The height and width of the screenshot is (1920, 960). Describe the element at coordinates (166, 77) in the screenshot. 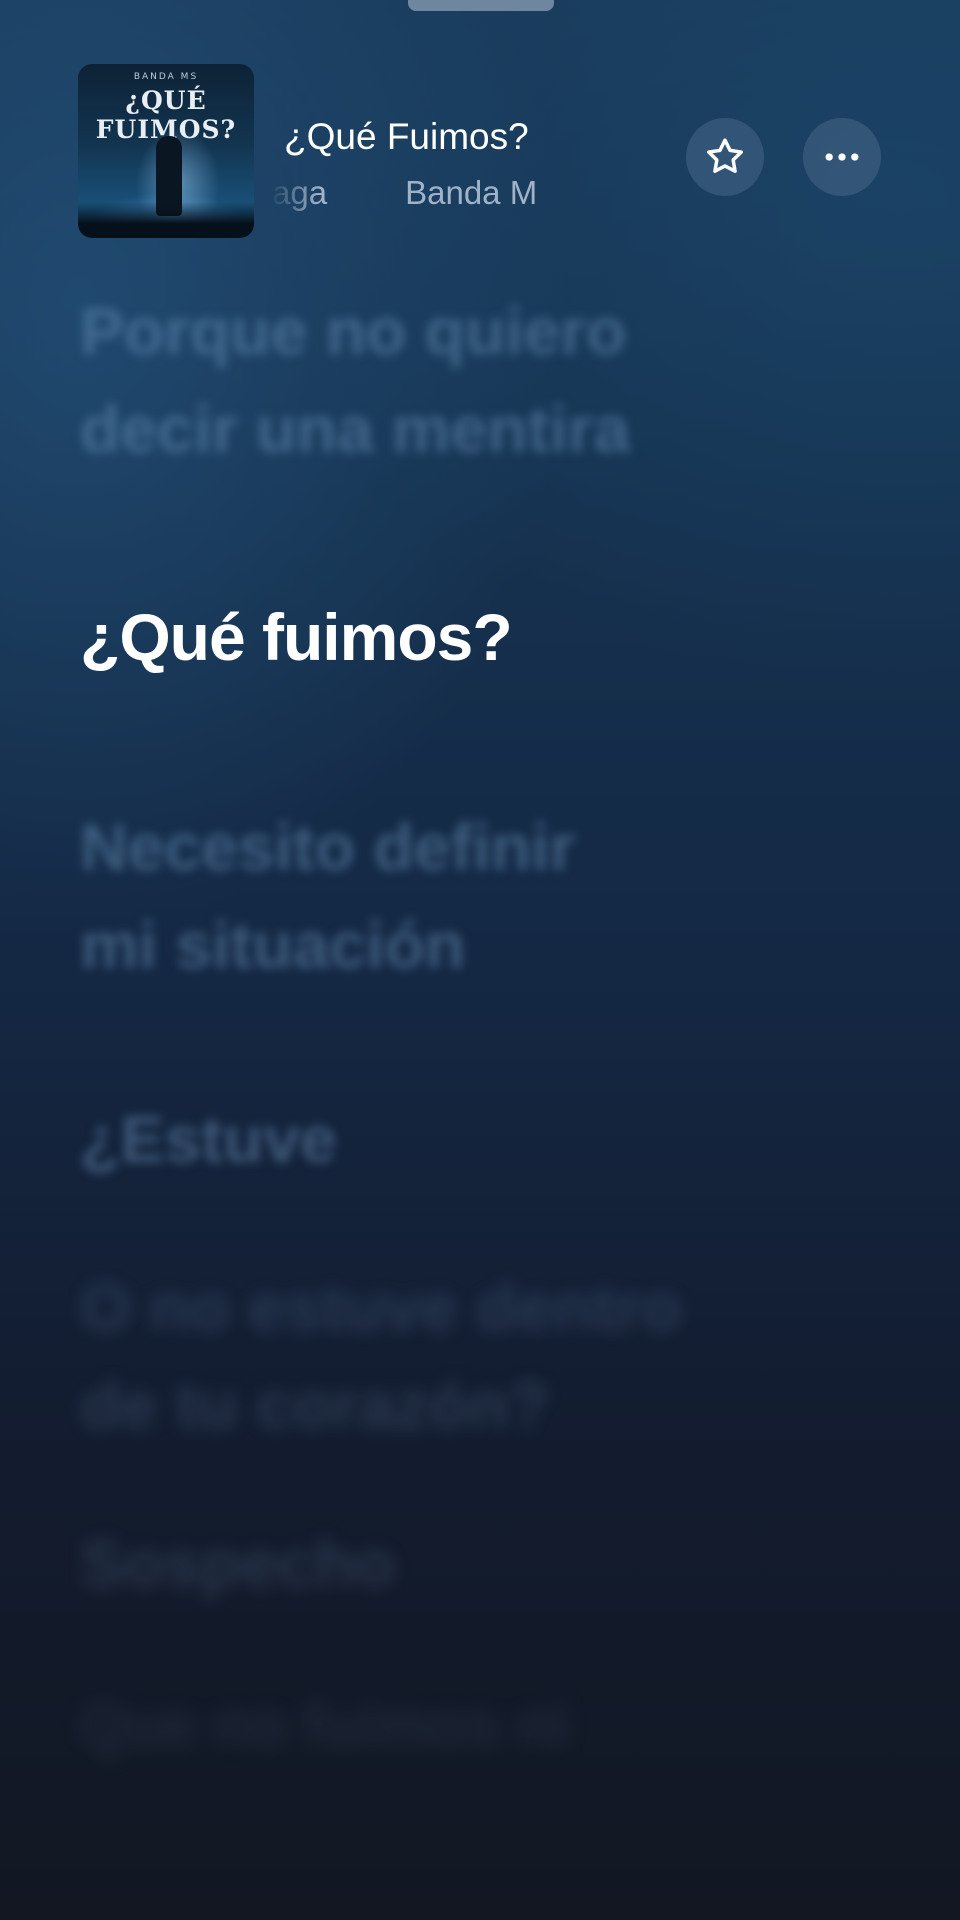

I see `artwork-band-text: BANDA MS` at that location.